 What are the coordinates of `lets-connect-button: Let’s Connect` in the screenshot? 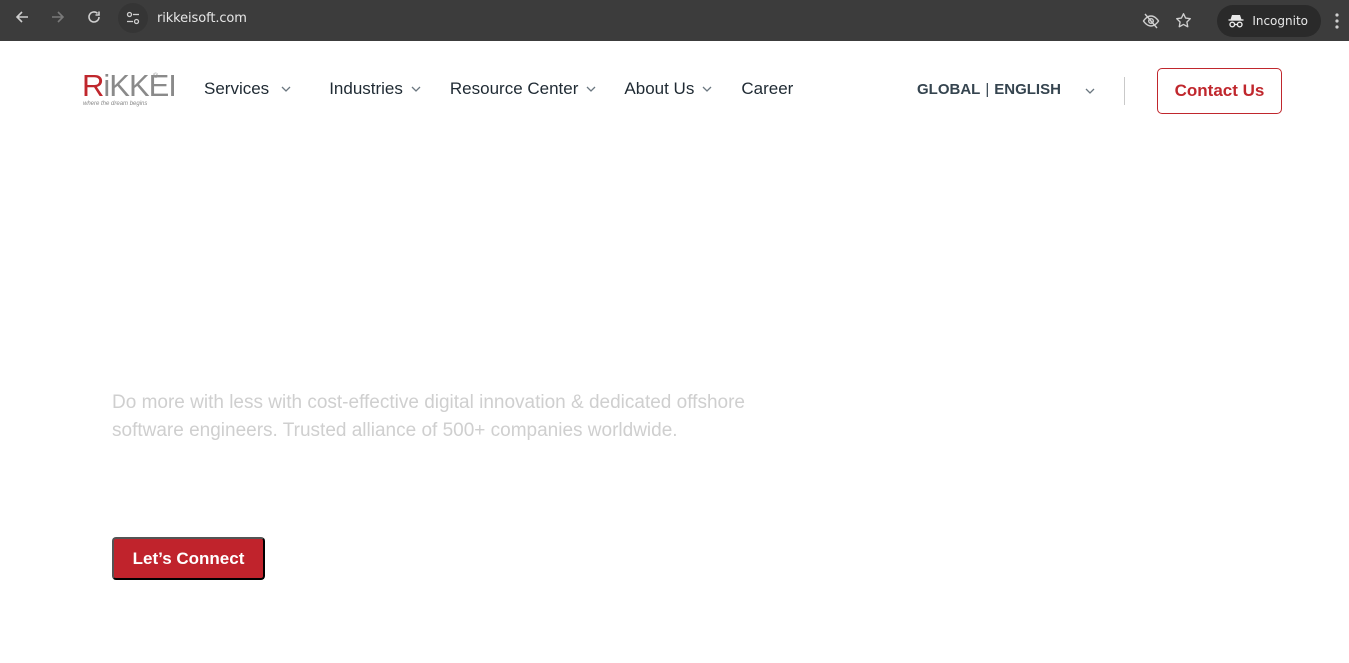 It's located at (188, 558).